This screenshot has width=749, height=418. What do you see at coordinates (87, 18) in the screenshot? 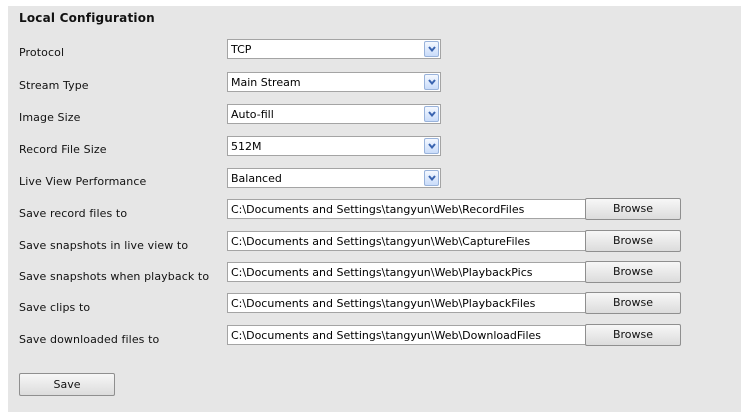
I see `page-title: Local Configuration` at bounding box center [87, 18].